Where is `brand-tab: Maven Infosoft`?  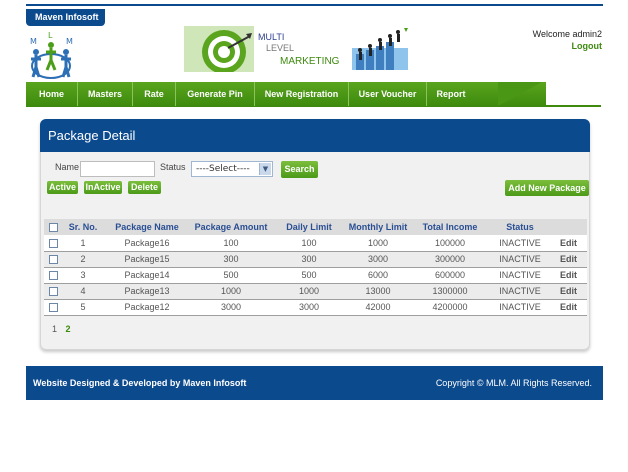
brand-tab: Maven Infosoft is located at coordinates (65, 17).